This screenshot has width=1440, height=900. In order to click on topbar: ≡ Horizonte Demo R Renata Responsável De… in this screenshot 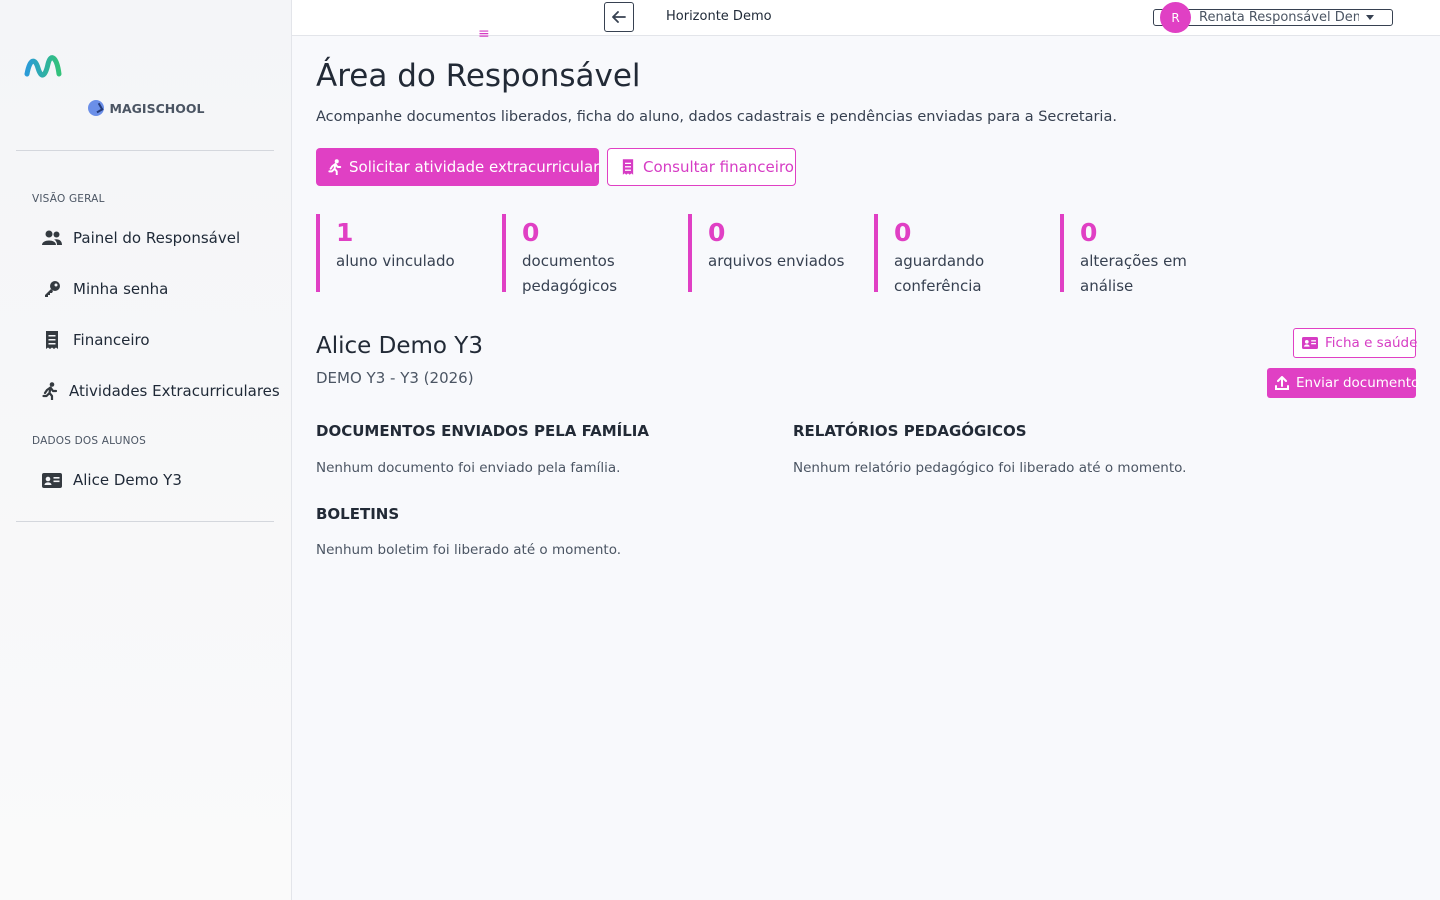, I will do `click(866, 20)`.